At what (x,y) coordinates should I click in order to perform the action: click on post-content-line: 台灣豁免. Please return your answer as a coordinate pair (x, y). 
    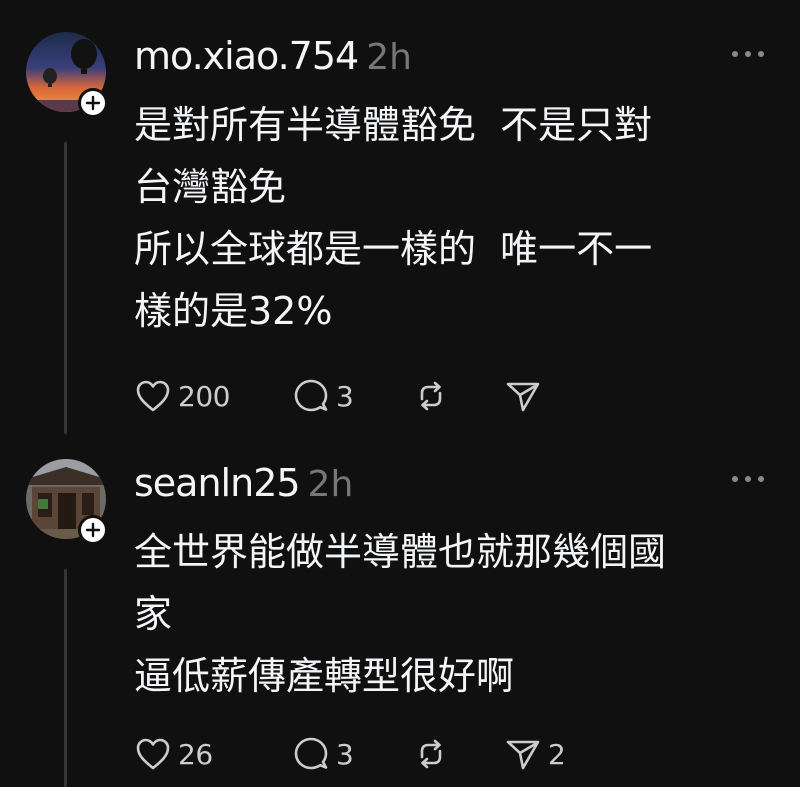
    Looking at the image, I should click on (210, 187).